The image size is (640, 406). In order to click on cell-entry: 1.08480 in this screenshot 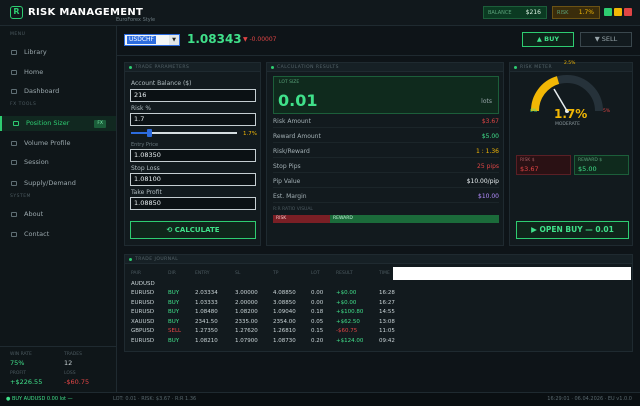, I will do `click(206, 312)`.